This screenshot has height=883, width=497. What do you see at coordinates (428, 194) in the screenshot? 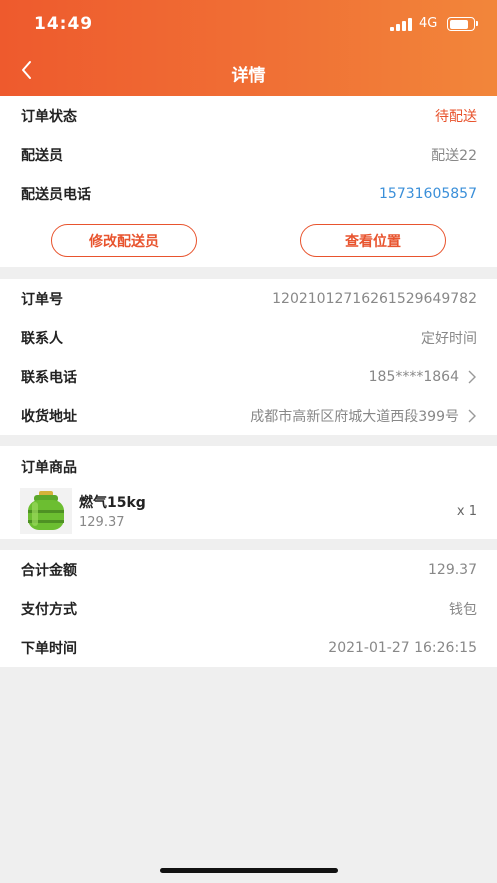
I see `courier-phone-link: 15731605857` at bounding box center [428, 194].